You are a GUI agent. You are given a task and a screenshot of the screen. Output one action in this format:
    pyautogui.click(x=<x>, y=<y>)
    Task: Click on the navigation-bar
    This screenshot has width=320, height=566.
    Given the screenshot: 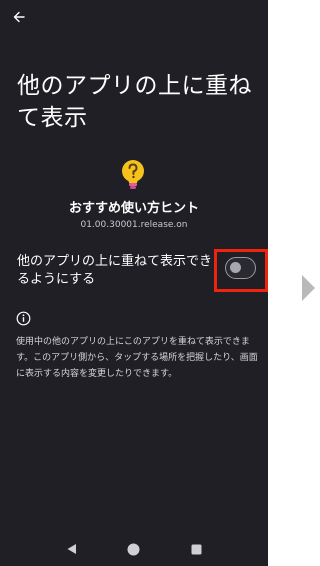 What is the action you would take?
    pyautogui.click(x=134, y=549)
    